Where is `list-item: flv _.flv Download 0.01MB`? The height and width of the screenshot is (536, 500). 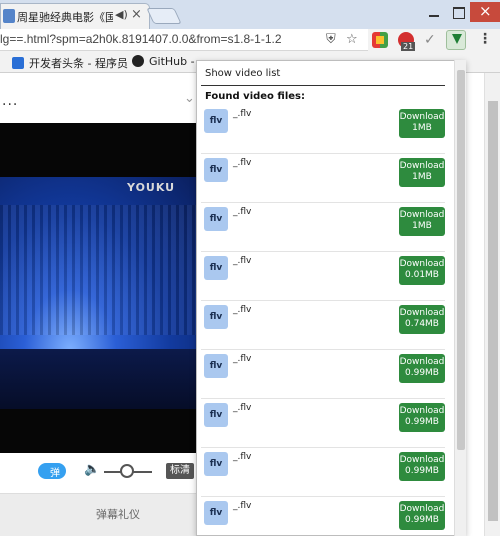
list-item: flv _.flv Download 0.01MB is located at coordinates (323, 276).